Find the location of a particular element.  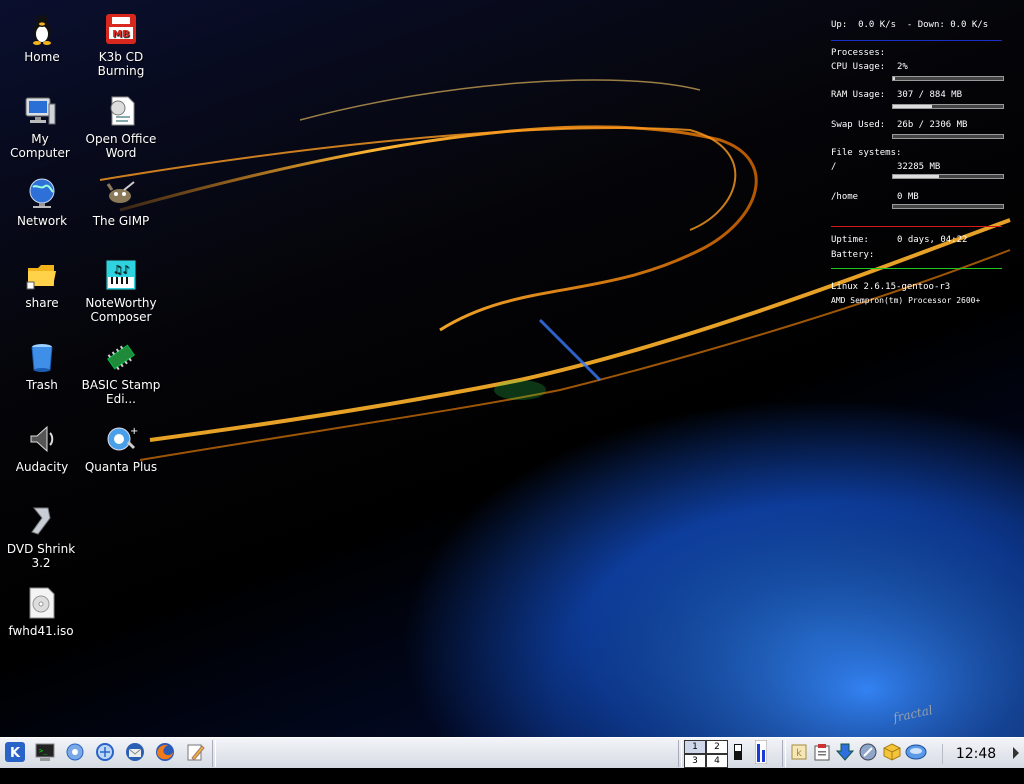

filesystems-label: File systems: is located at coordinates (866, 153).